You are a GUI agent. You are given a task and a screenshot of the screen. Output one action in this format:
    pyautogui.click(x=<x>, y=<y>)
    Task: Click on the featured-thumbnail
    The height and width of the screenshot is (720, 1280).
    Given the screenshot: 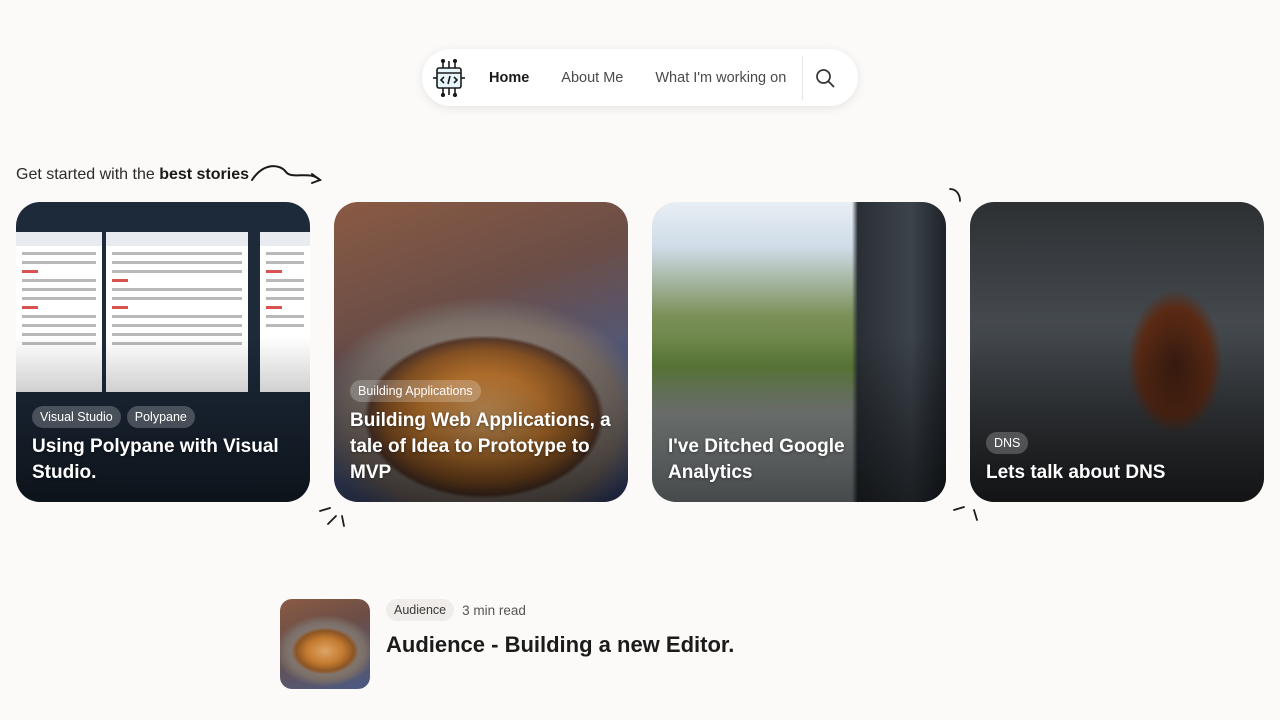 What is the action you would take?
    pyautogui.click(x=325, y=644)
    